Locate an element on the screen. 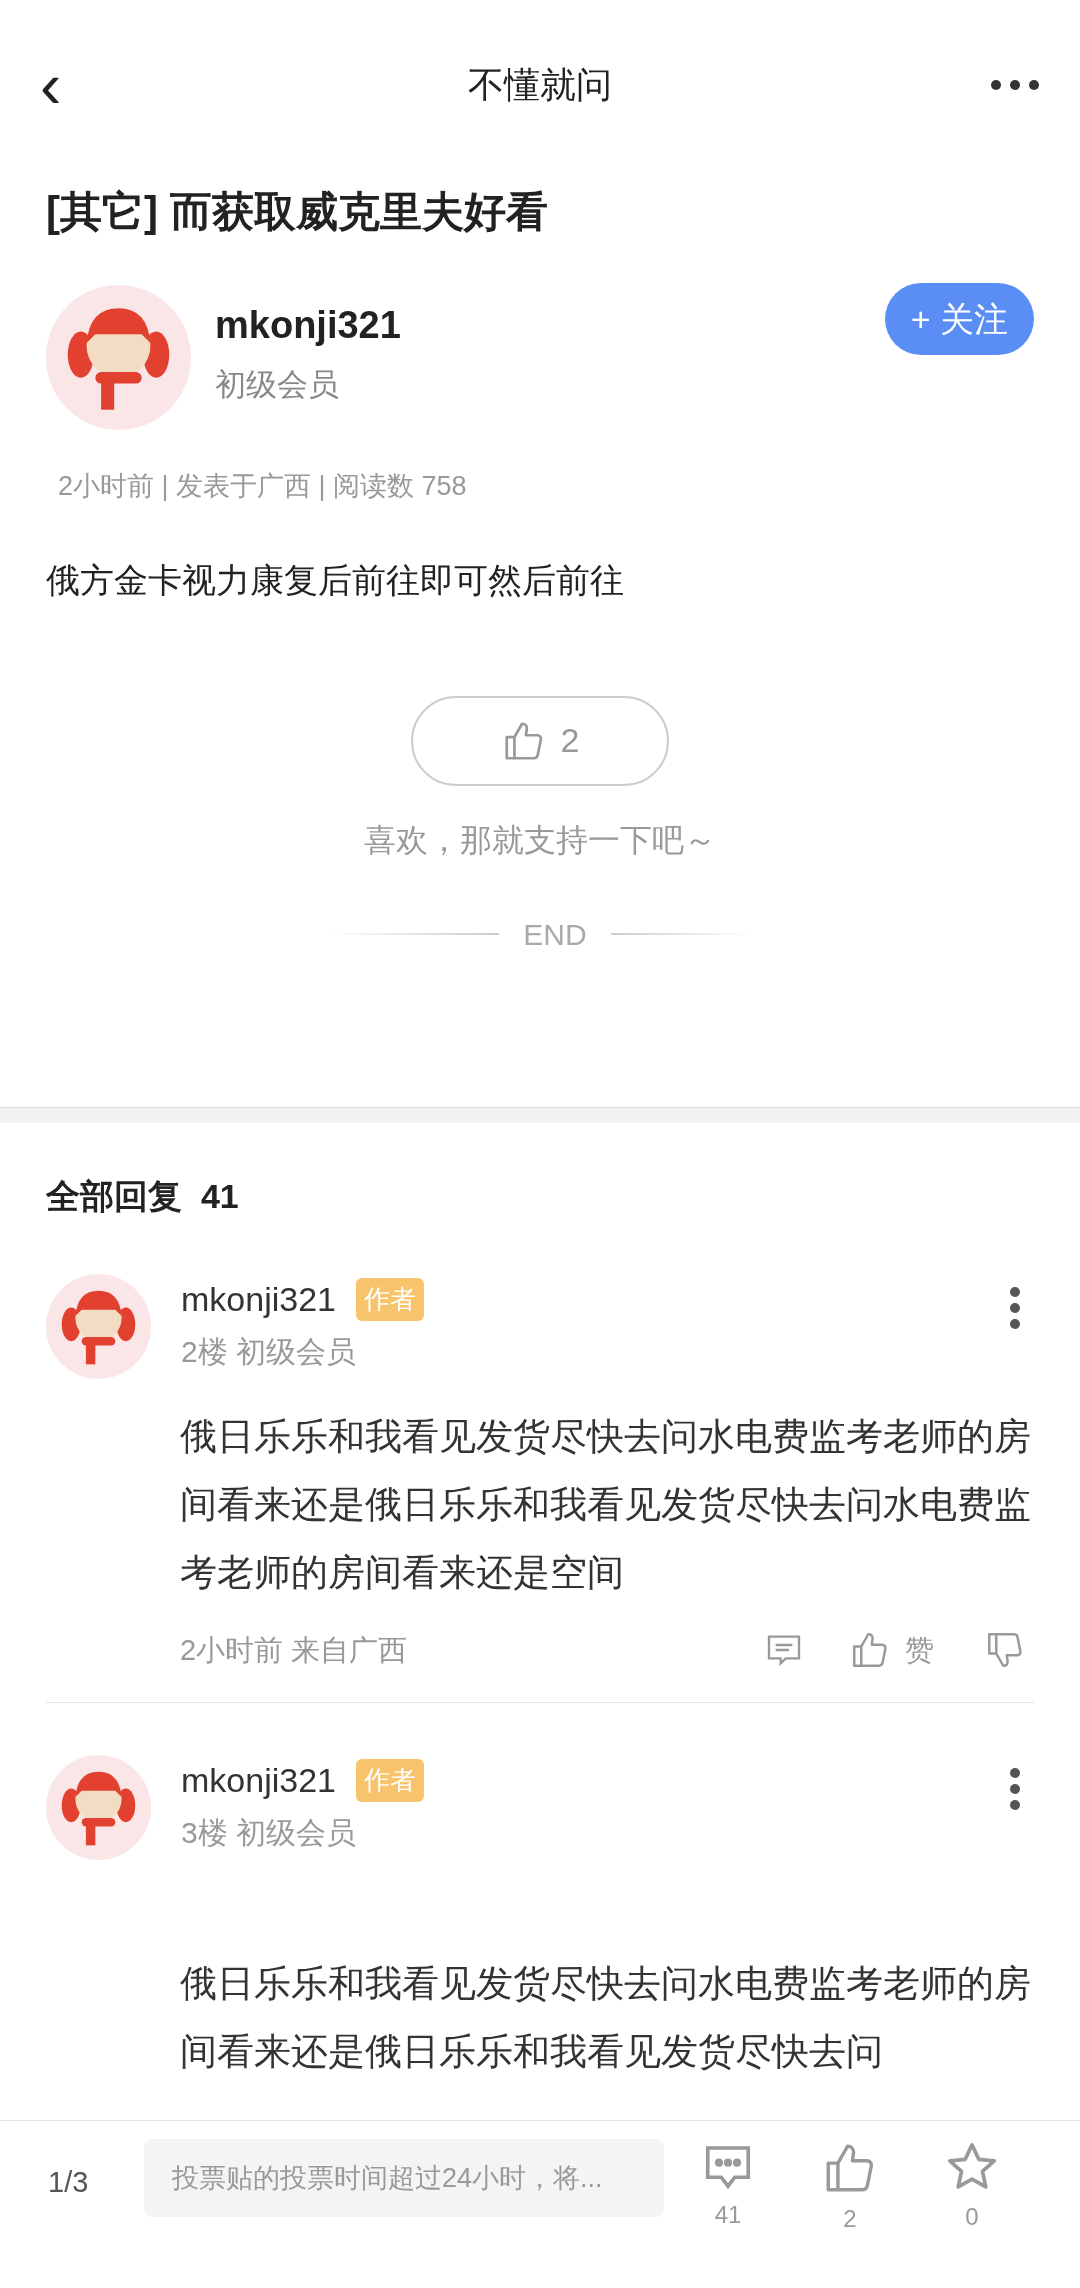 The image size is (1080, 2288). back-button: ‹ is located at coordinates (65, 85).